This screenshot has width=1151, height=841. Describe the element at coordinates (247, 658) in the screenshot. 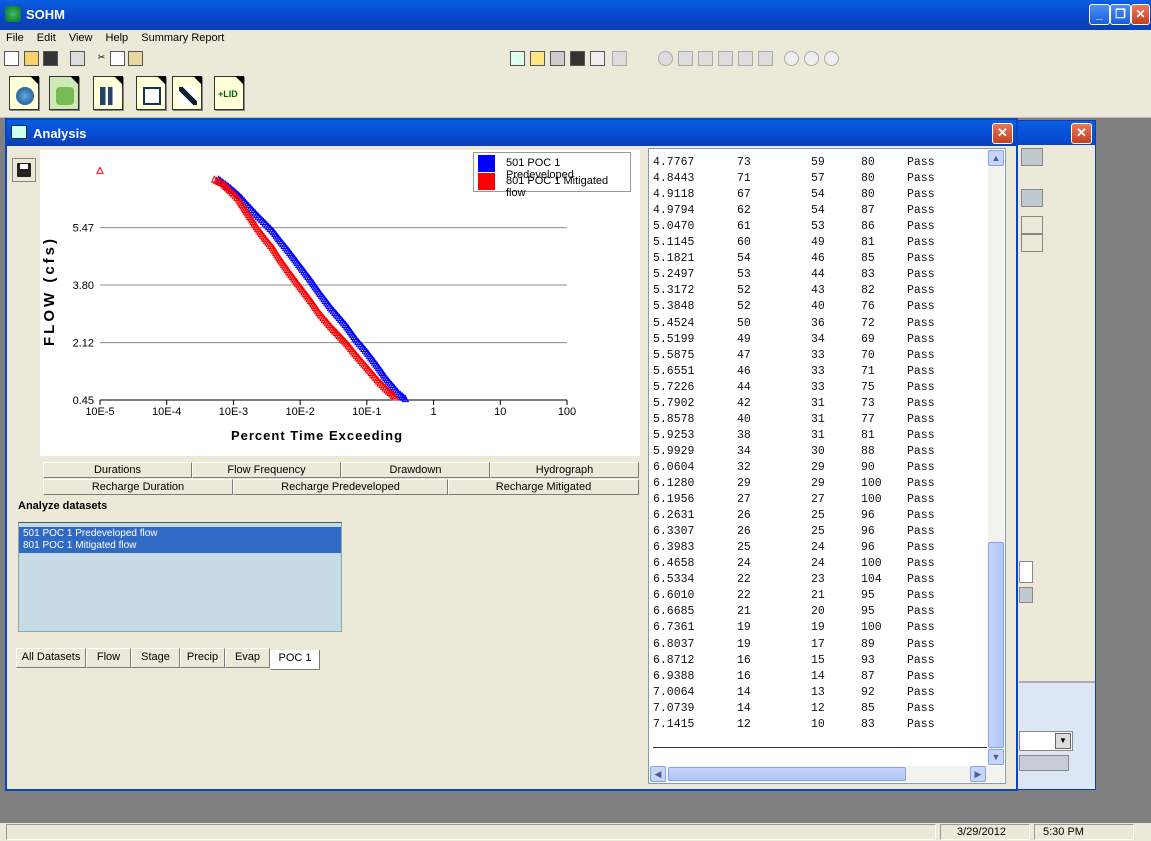

I see `tab-evap: Evap` at that location.